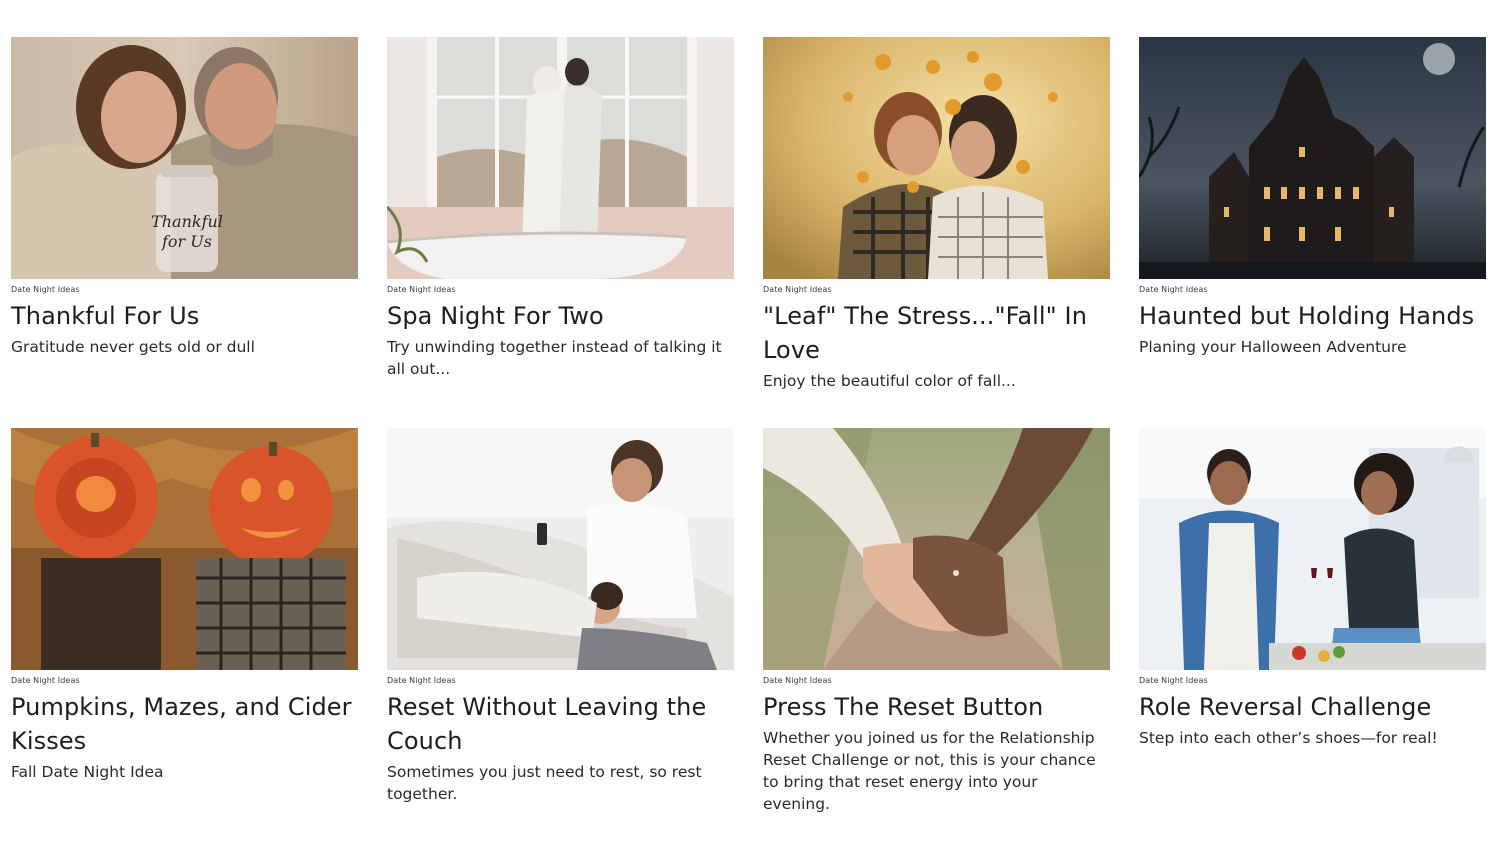 The height and width of the screenshot is (844, 1500). I want to click on card-image-pumpkin-heads, so click(184, 549).